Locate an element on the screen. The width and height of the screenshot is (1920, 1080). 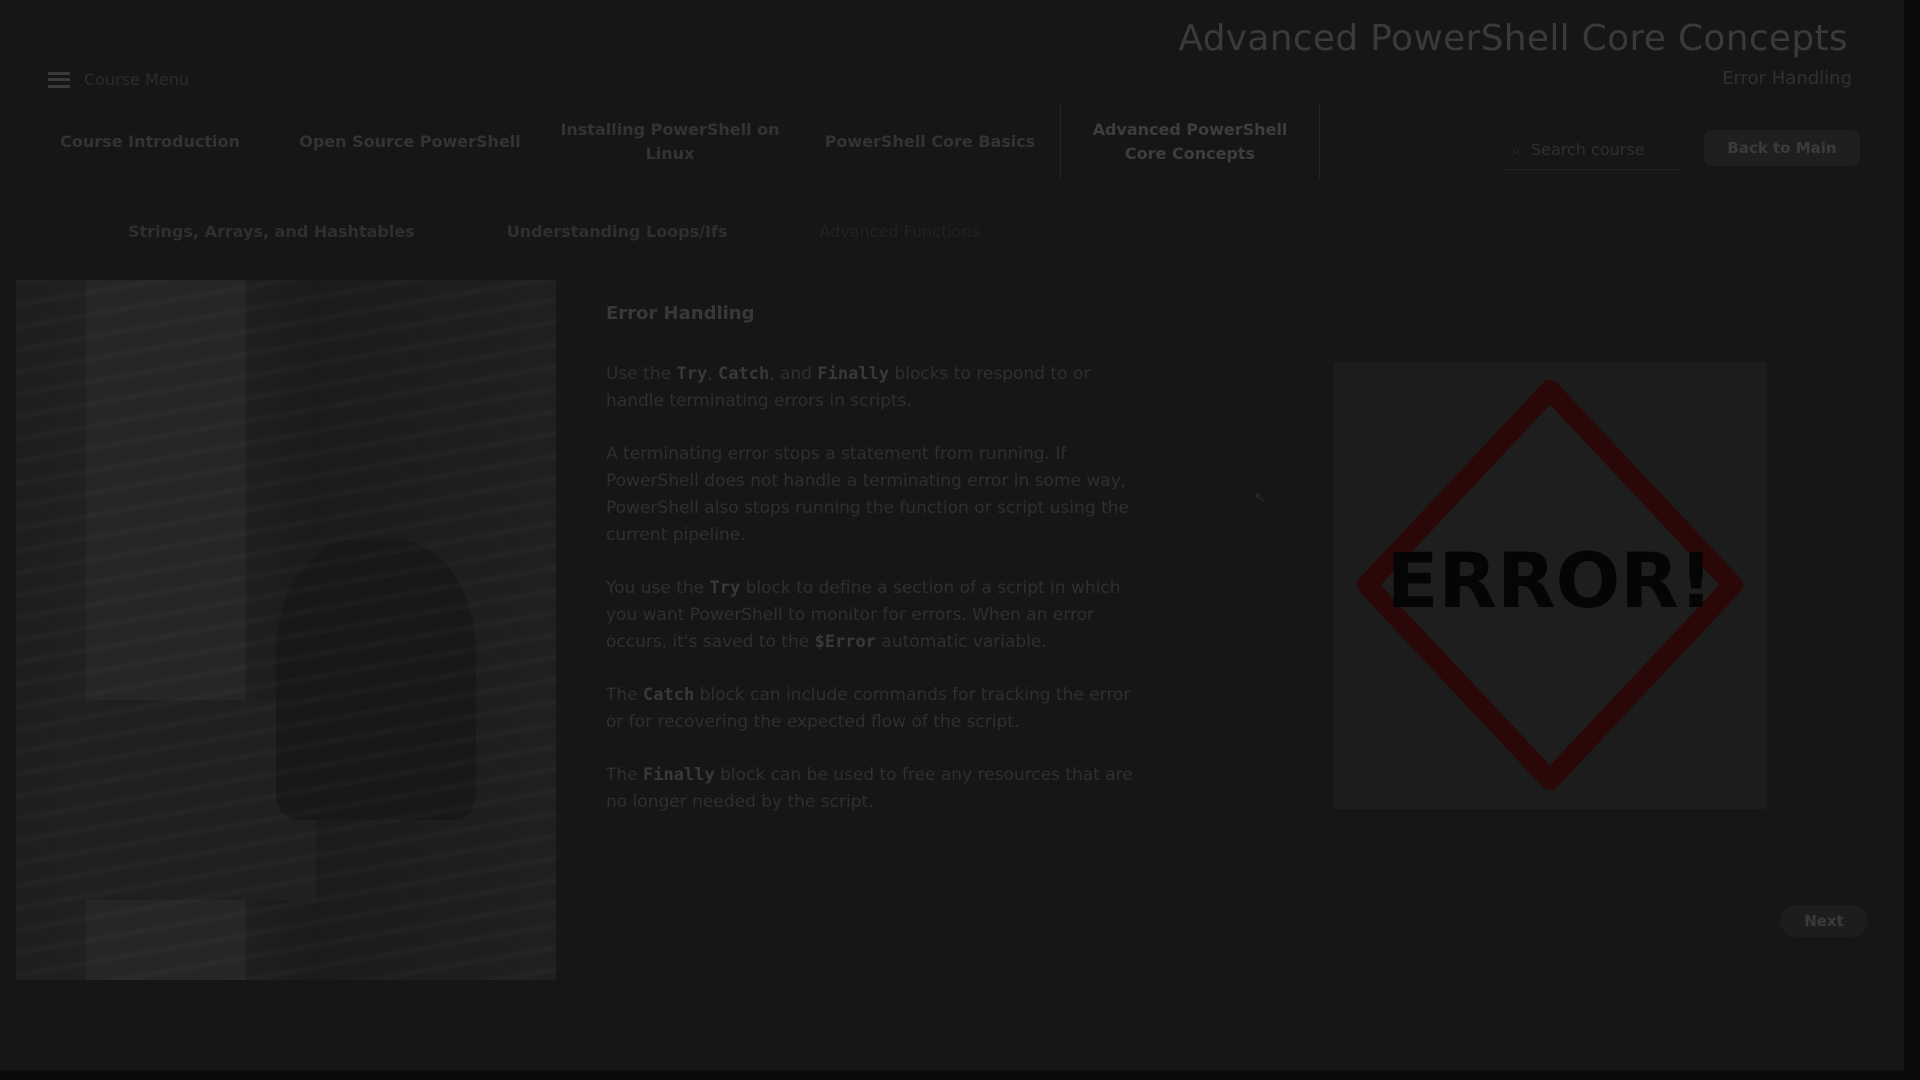
mouse-cursor-icon: ↖ is located at coordinates (1260, 498).